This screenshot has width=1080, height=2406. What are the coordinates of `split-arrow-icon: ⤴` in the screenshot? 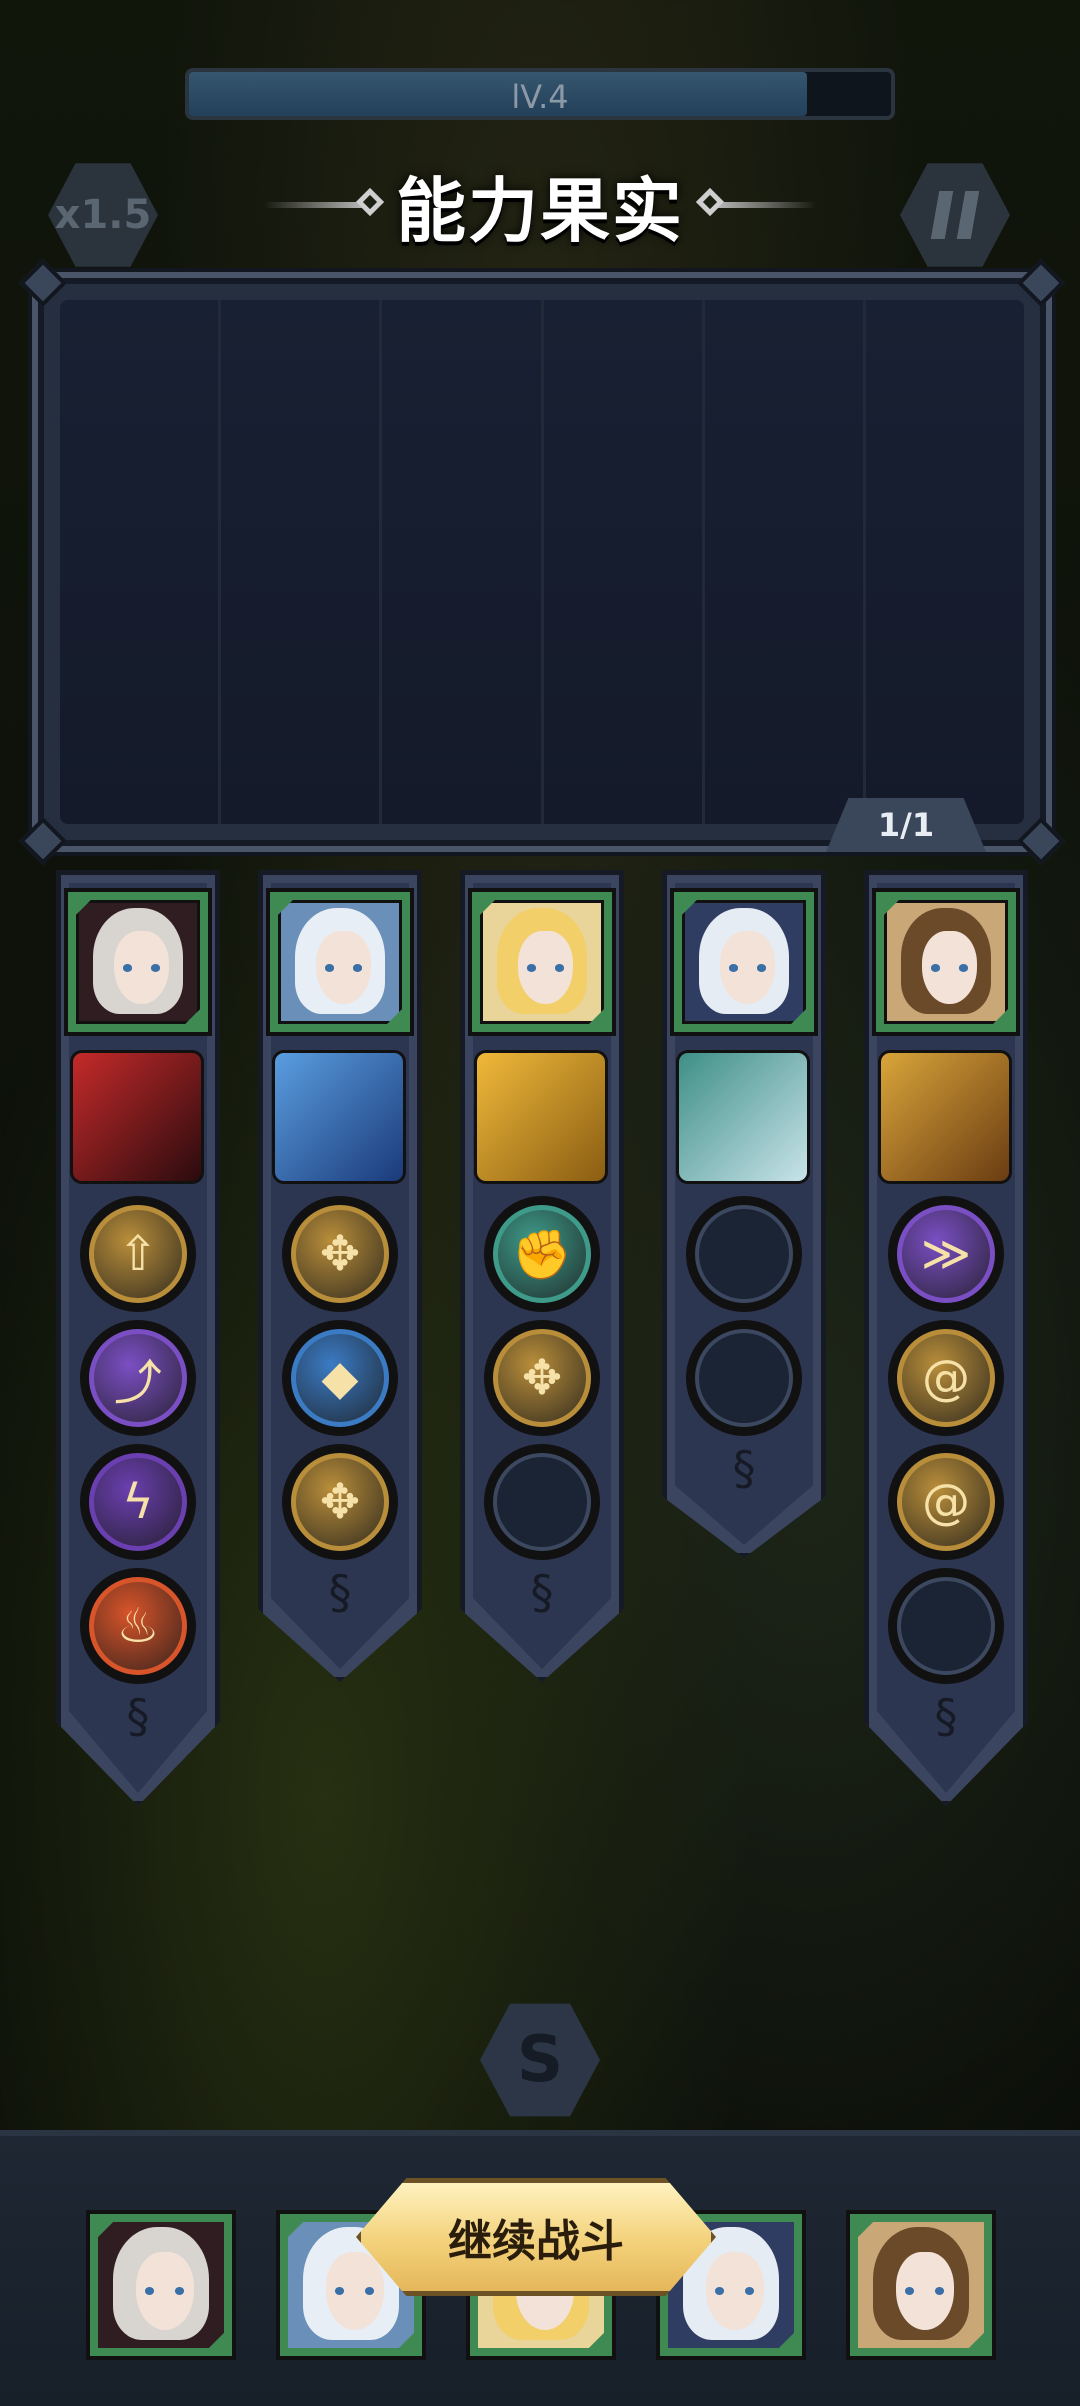 It's located at (138, 1378).